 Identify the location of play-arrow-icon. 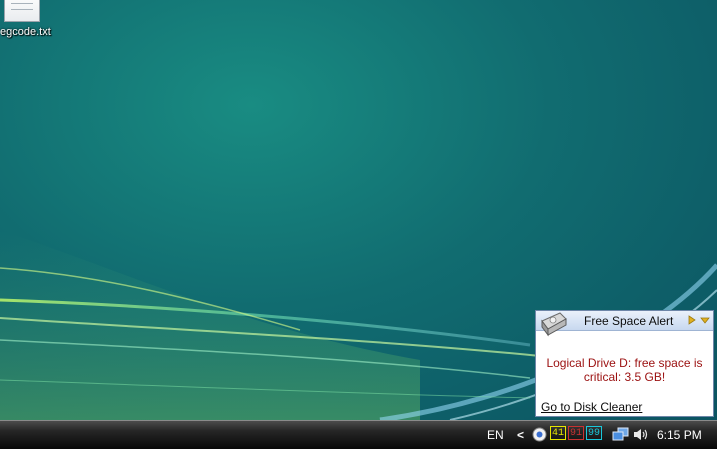
(692, 320).